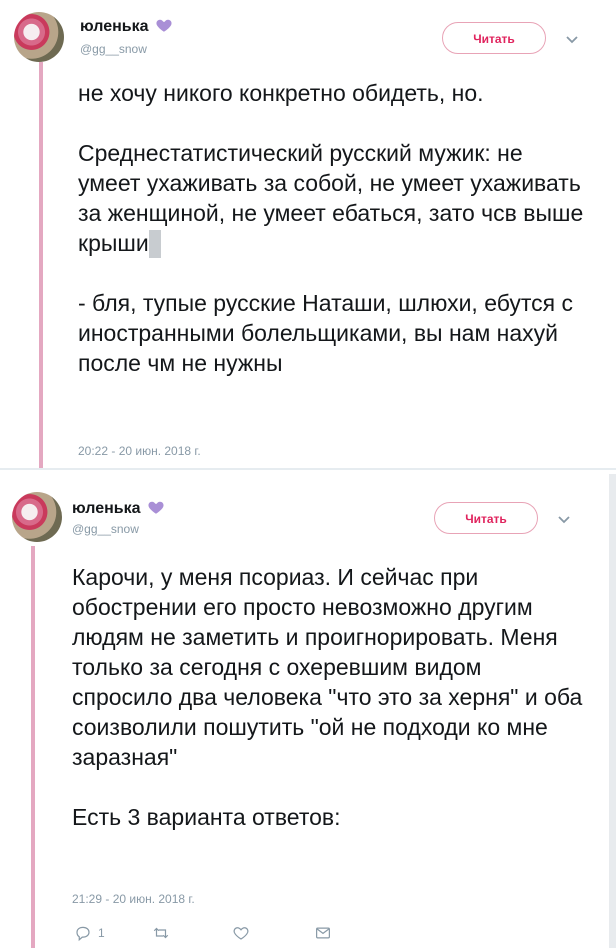 This screenshot has width=616, height=948. What do you see at coordinates (101, 933) in the screenshot?
I see `reply-count: 1` at bounding box center [101, 933].